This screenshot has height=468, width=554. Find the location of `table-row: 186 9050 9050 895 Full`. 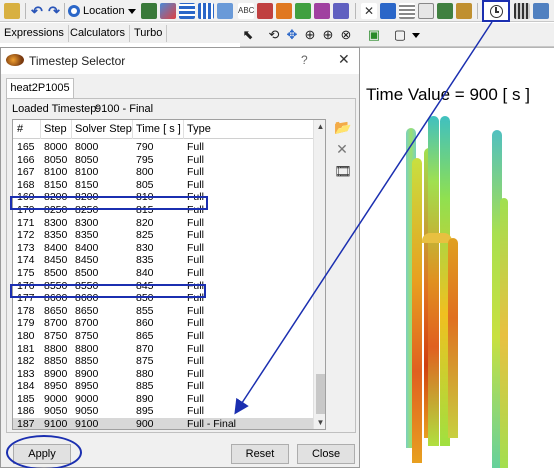

table-row: 186 9050 9050 895 Full is located at coordinates (163, 411).